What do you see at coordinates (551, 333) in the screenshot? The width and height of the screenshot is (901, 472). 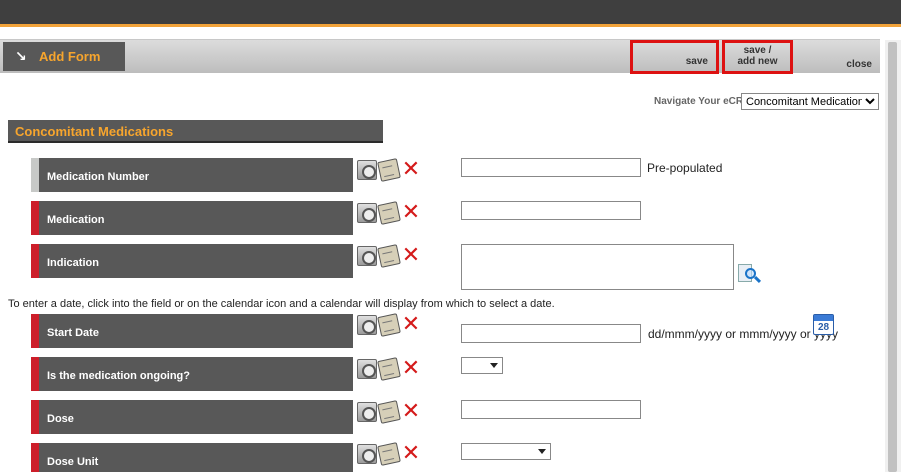 I see `start-date-input` at bounding box center [551, 333].